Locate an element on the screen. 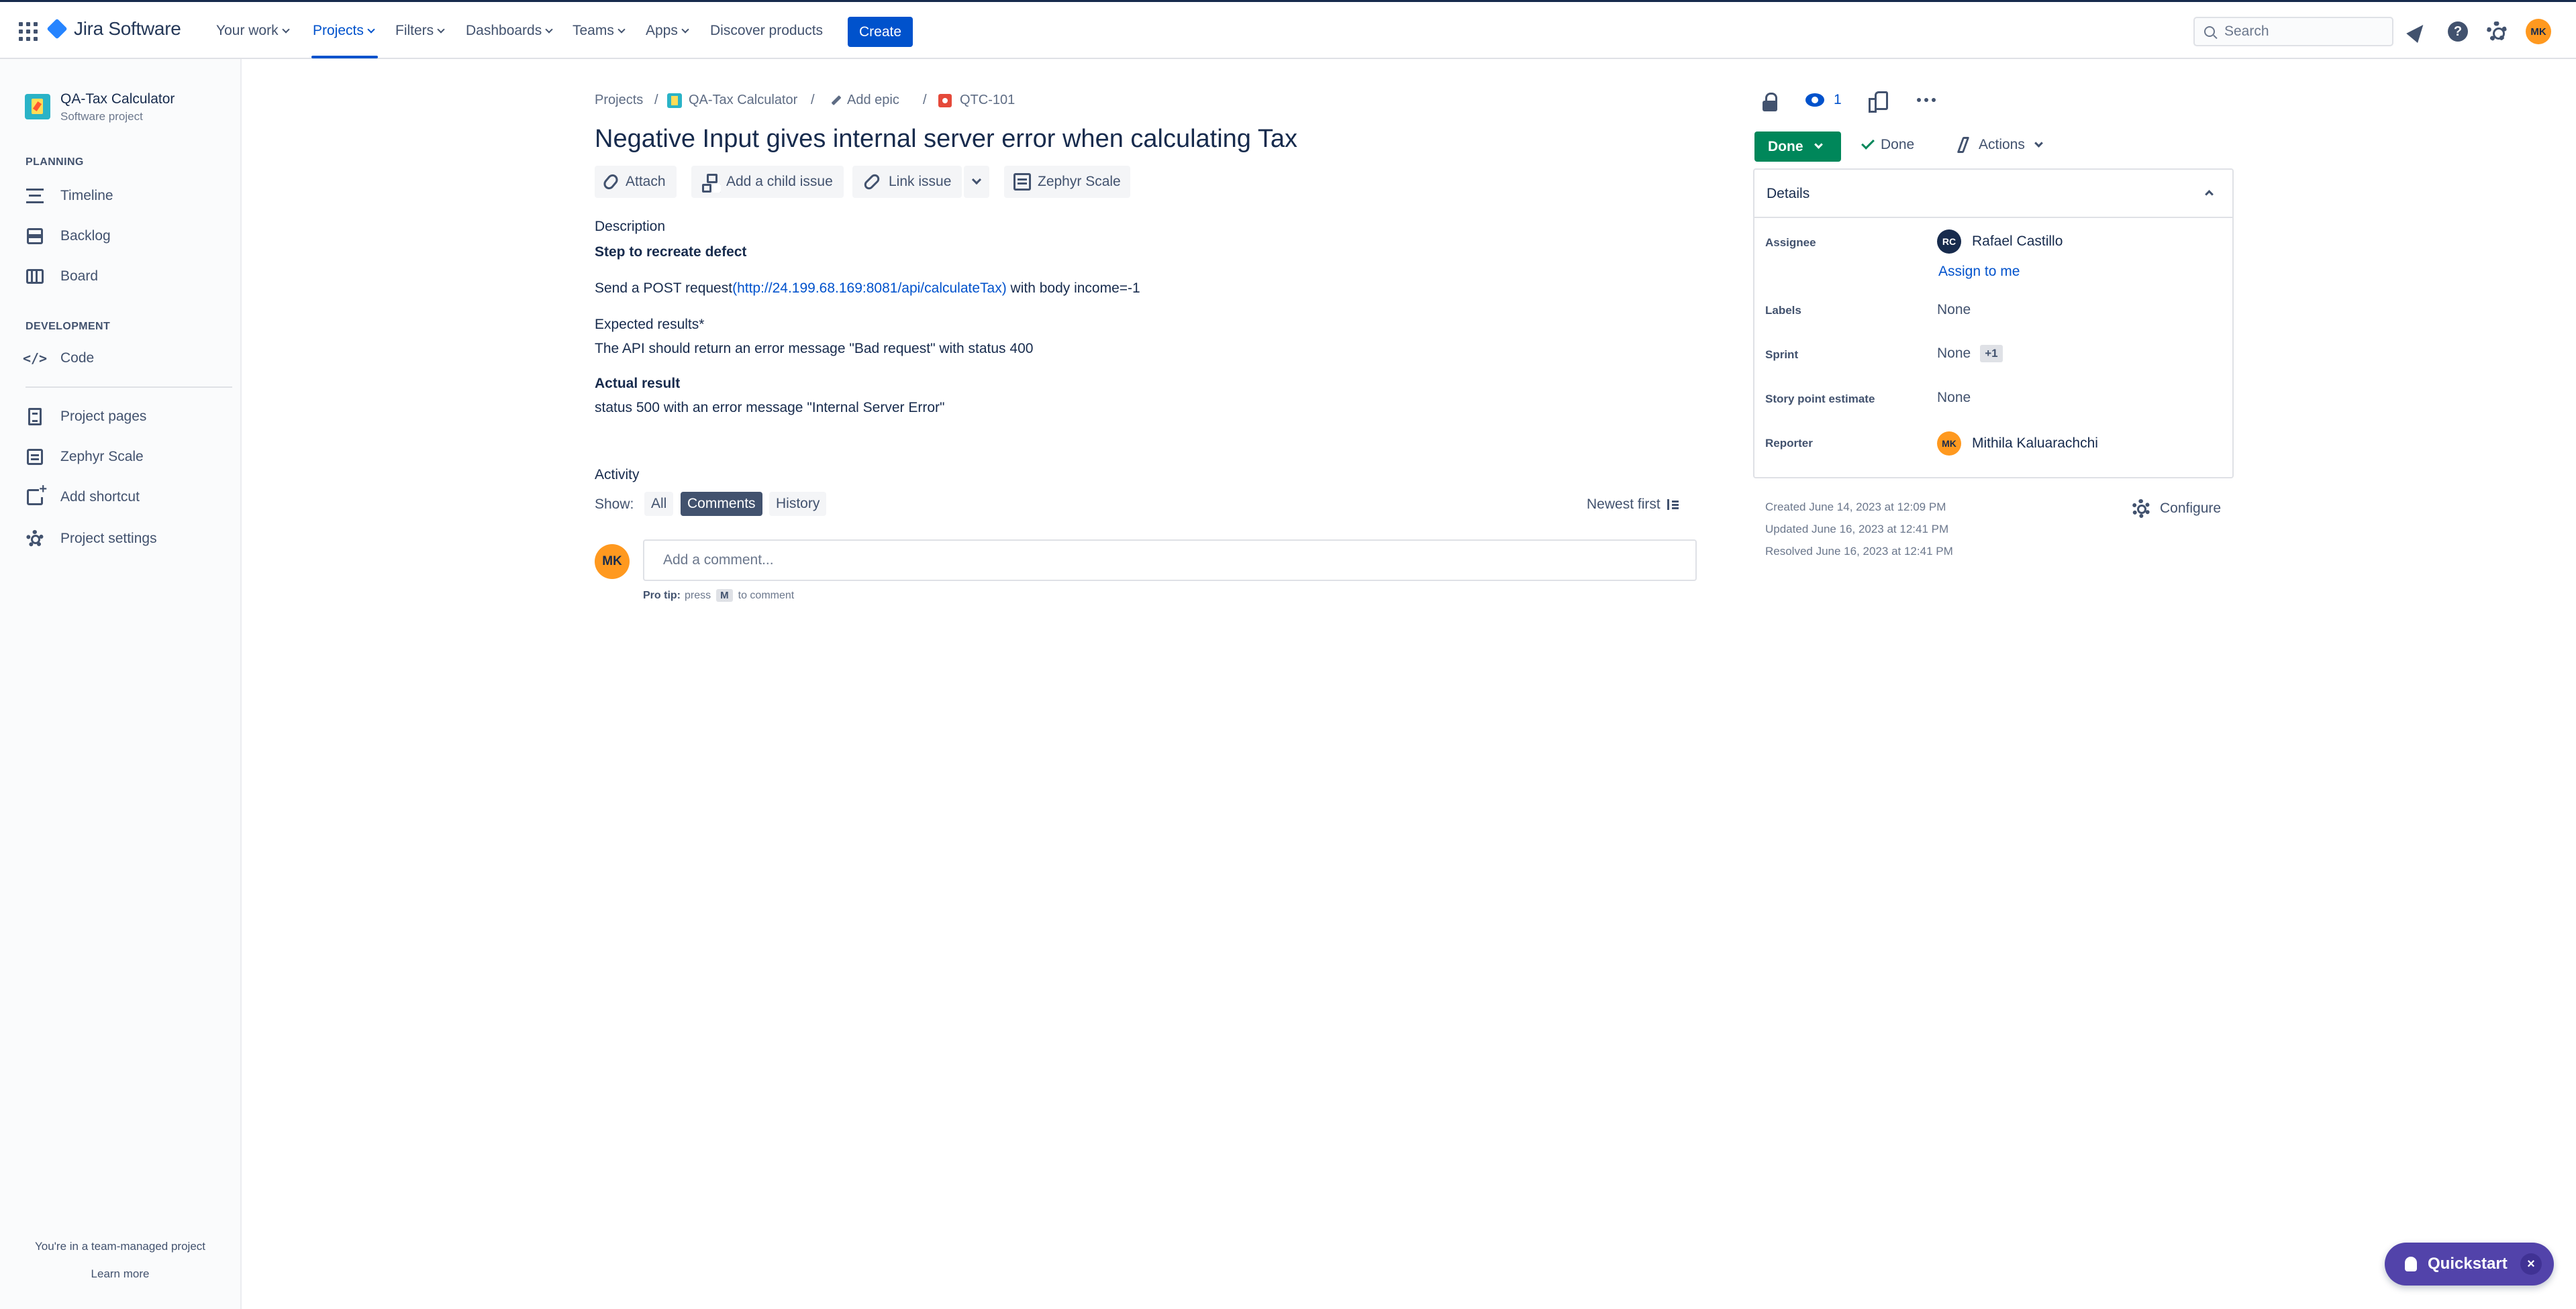 The image size is (2576, 1309). sidebar-item-add-shortcut: Add shortcut is located at coordinates (83, 496).